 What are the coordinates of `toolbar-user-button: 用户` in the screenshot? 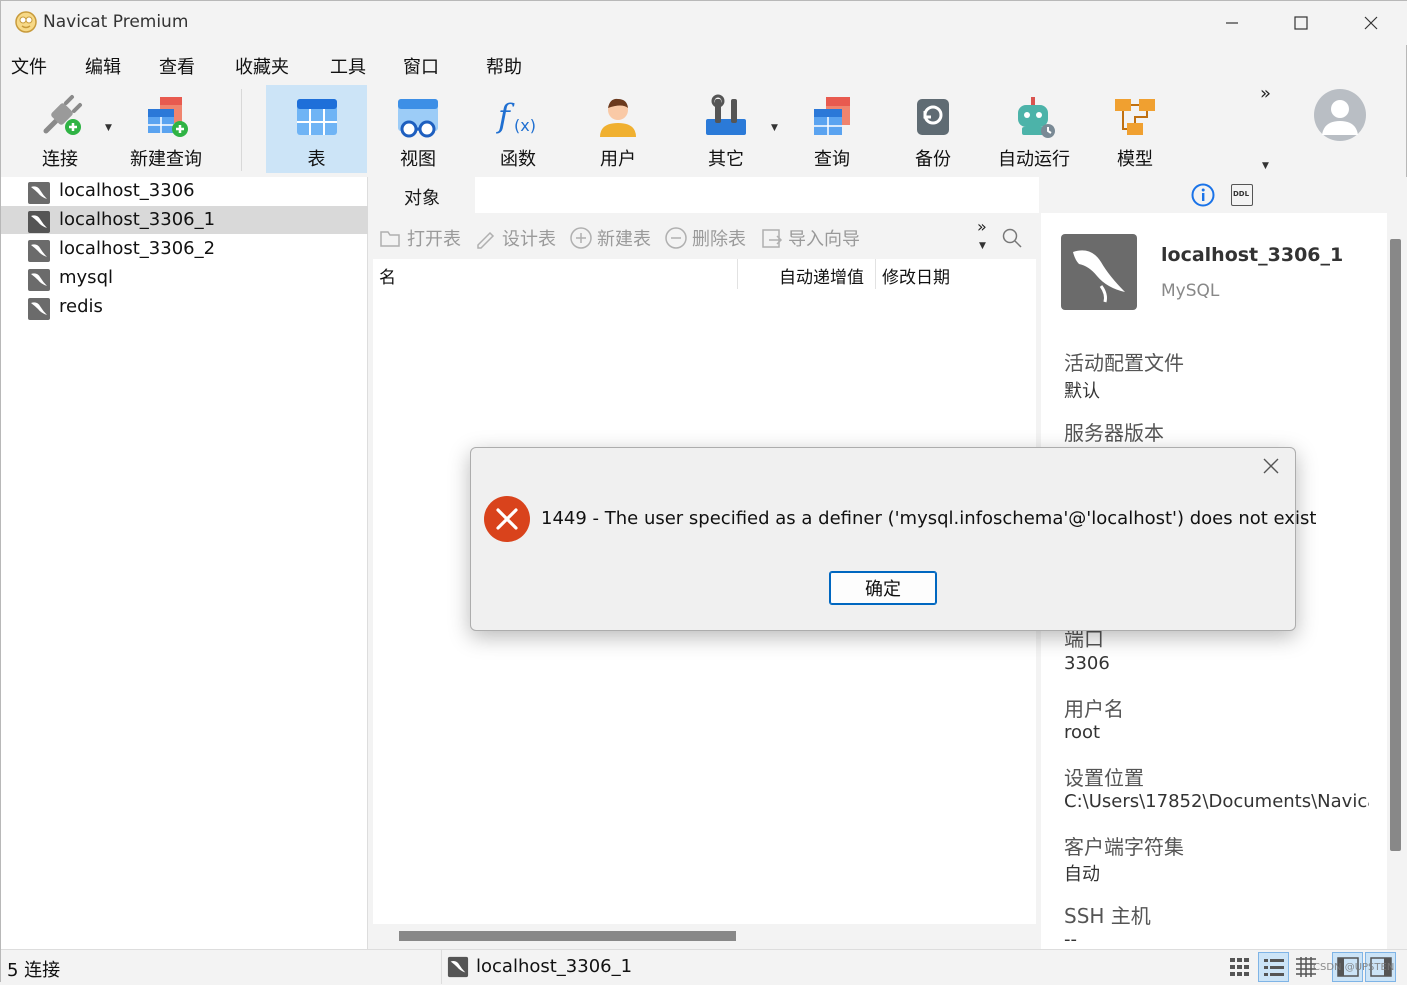 It's located at (618, 129).